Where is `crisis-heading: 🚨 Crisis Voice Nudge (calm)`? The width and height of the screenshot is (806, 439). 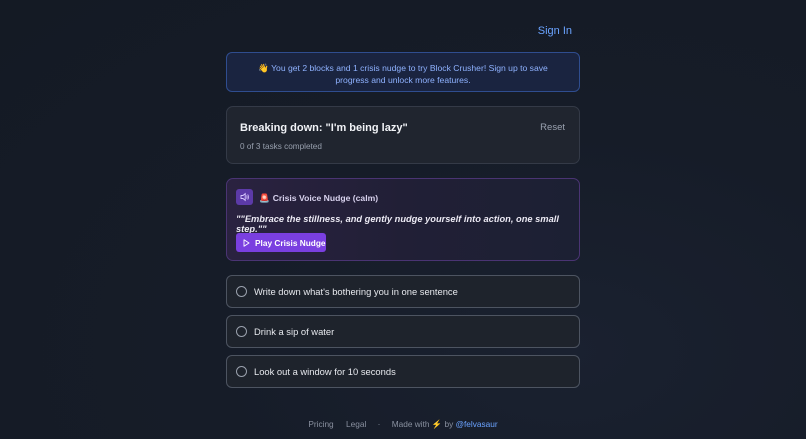
crisis-heading: 🚨 Crisis Voice Nudge (calm) is located at coordinates (318, 198).